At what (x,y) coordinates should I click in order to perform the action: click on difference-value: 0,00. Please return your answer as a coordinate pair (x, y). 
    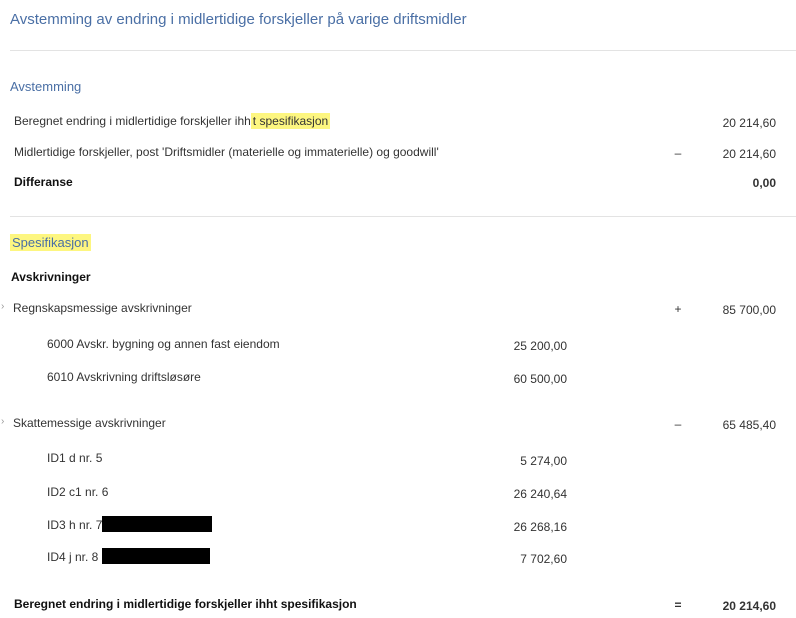
    Looking at the image, I should click on (764, 183).